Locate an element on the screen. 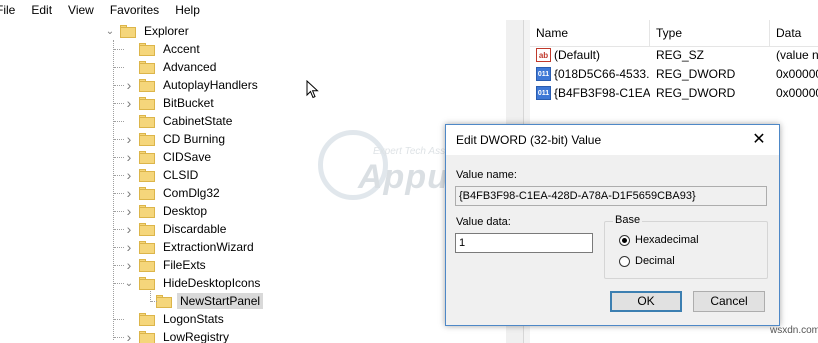  value-data-label: Value data: is located at coordinates (483, 222).